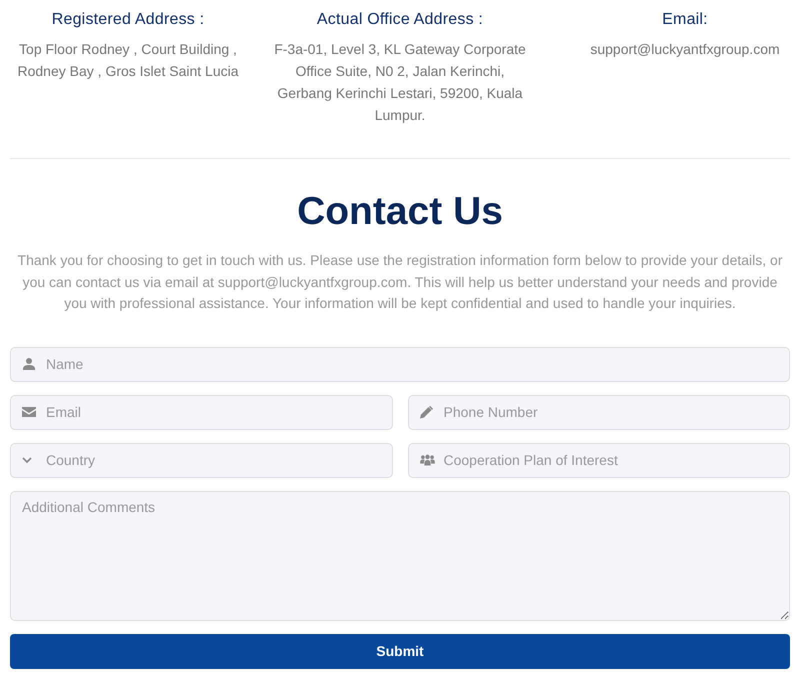 The height and width of the screenshot is (673, 800). Describe the element at coordinates (599, 460) in the screenshot. I see `plan-select: Cooperation Plan of Interest` at that location.